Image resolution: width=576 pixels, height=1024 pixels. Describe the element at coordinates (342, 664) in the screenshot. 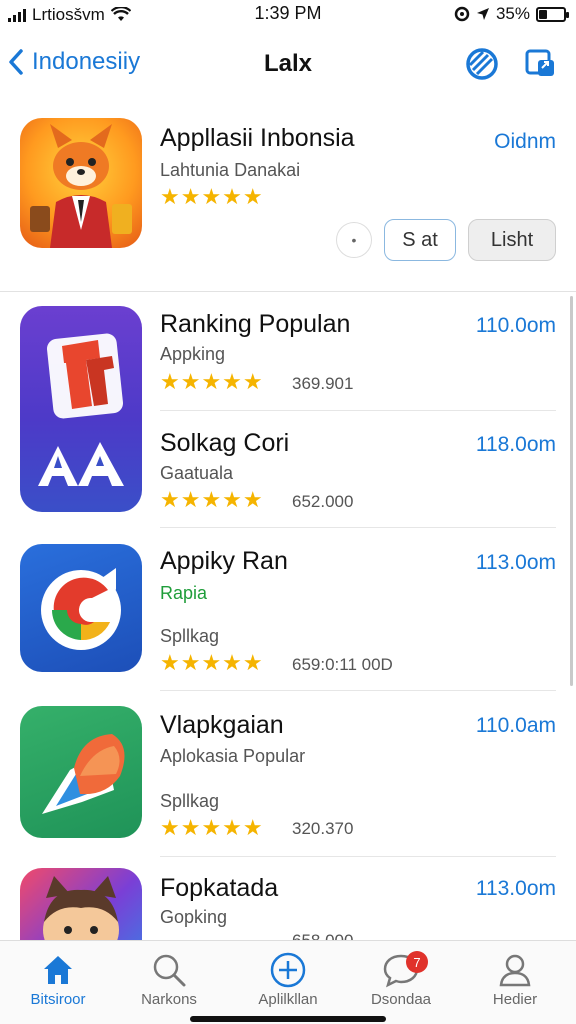

I see `app-rating-count: 659:0:11 00D` at that location.